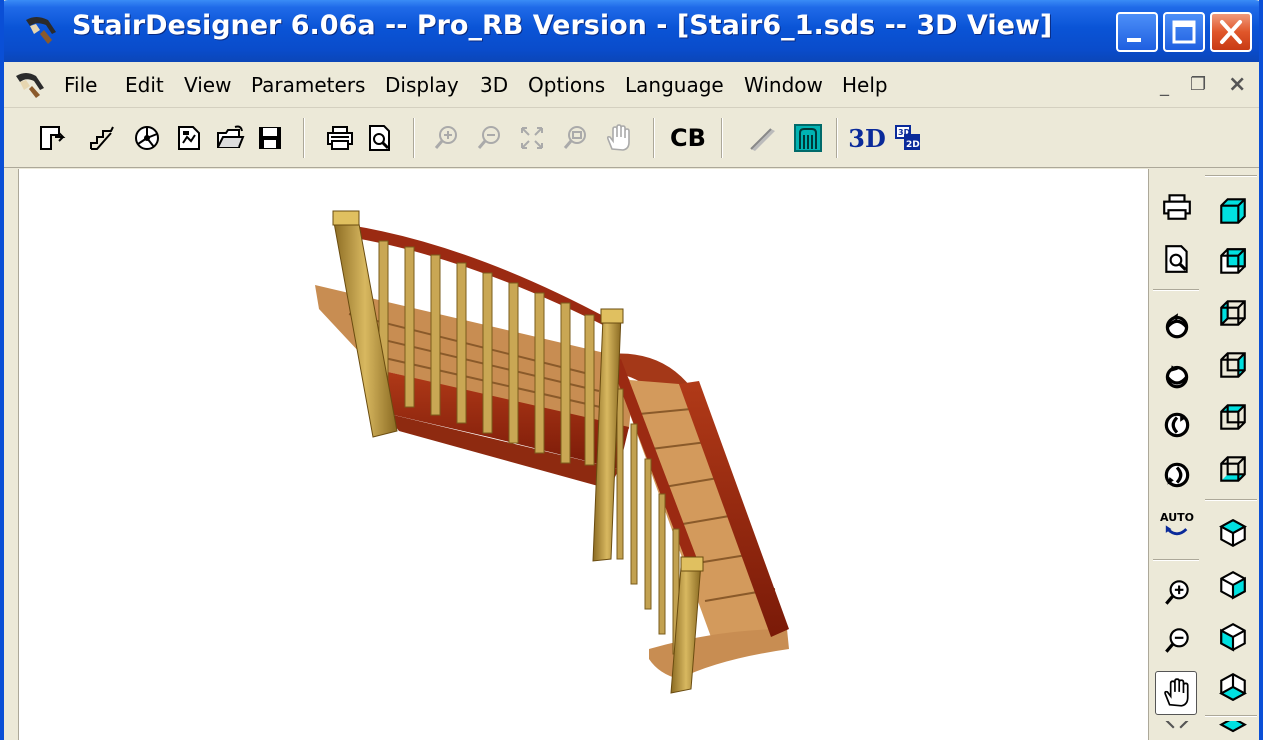  I want to click on new-stair-button, so click(52, 138).